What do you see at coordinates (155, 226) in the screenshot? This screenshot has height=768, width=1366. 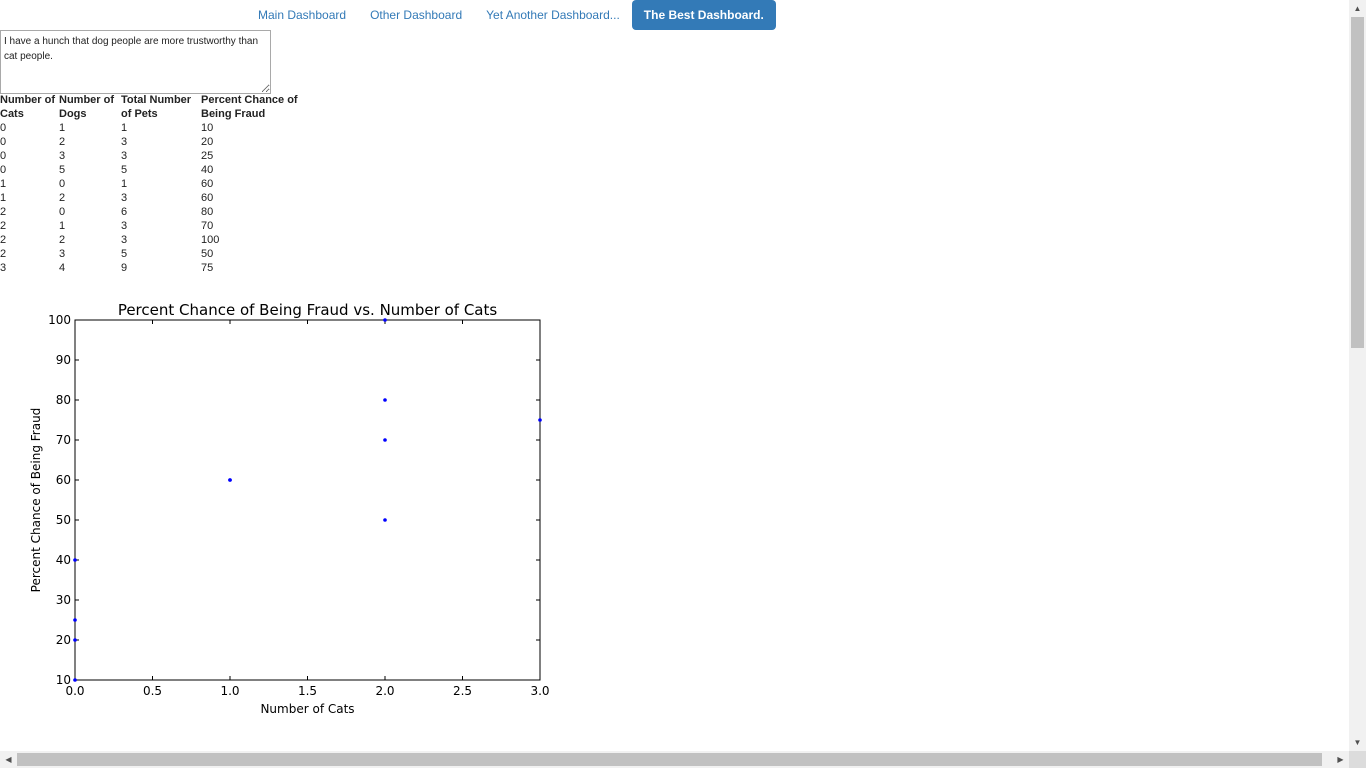 I see `table-row: 2 1 3 70` at bounding box center [155, 226].